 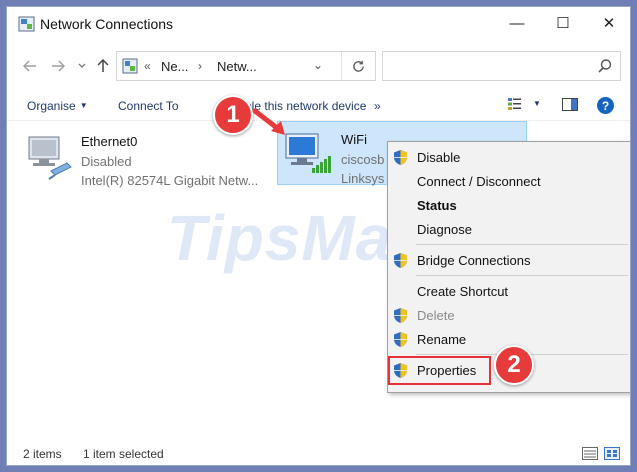 I want to click on address-dropdown-icon: ⌄, so click(x=318, y=65).